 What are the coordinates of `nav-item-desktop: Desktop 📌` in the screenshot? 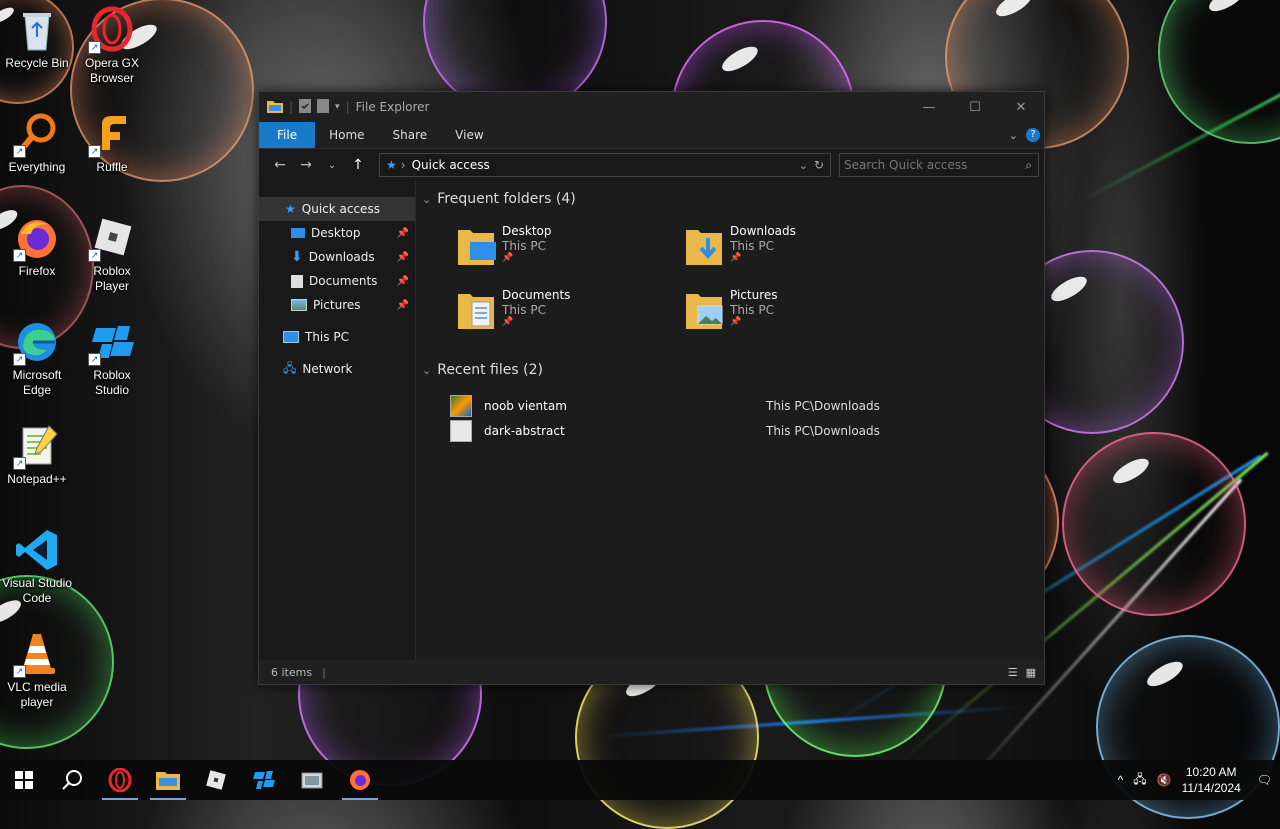 It's located at (337, 233).